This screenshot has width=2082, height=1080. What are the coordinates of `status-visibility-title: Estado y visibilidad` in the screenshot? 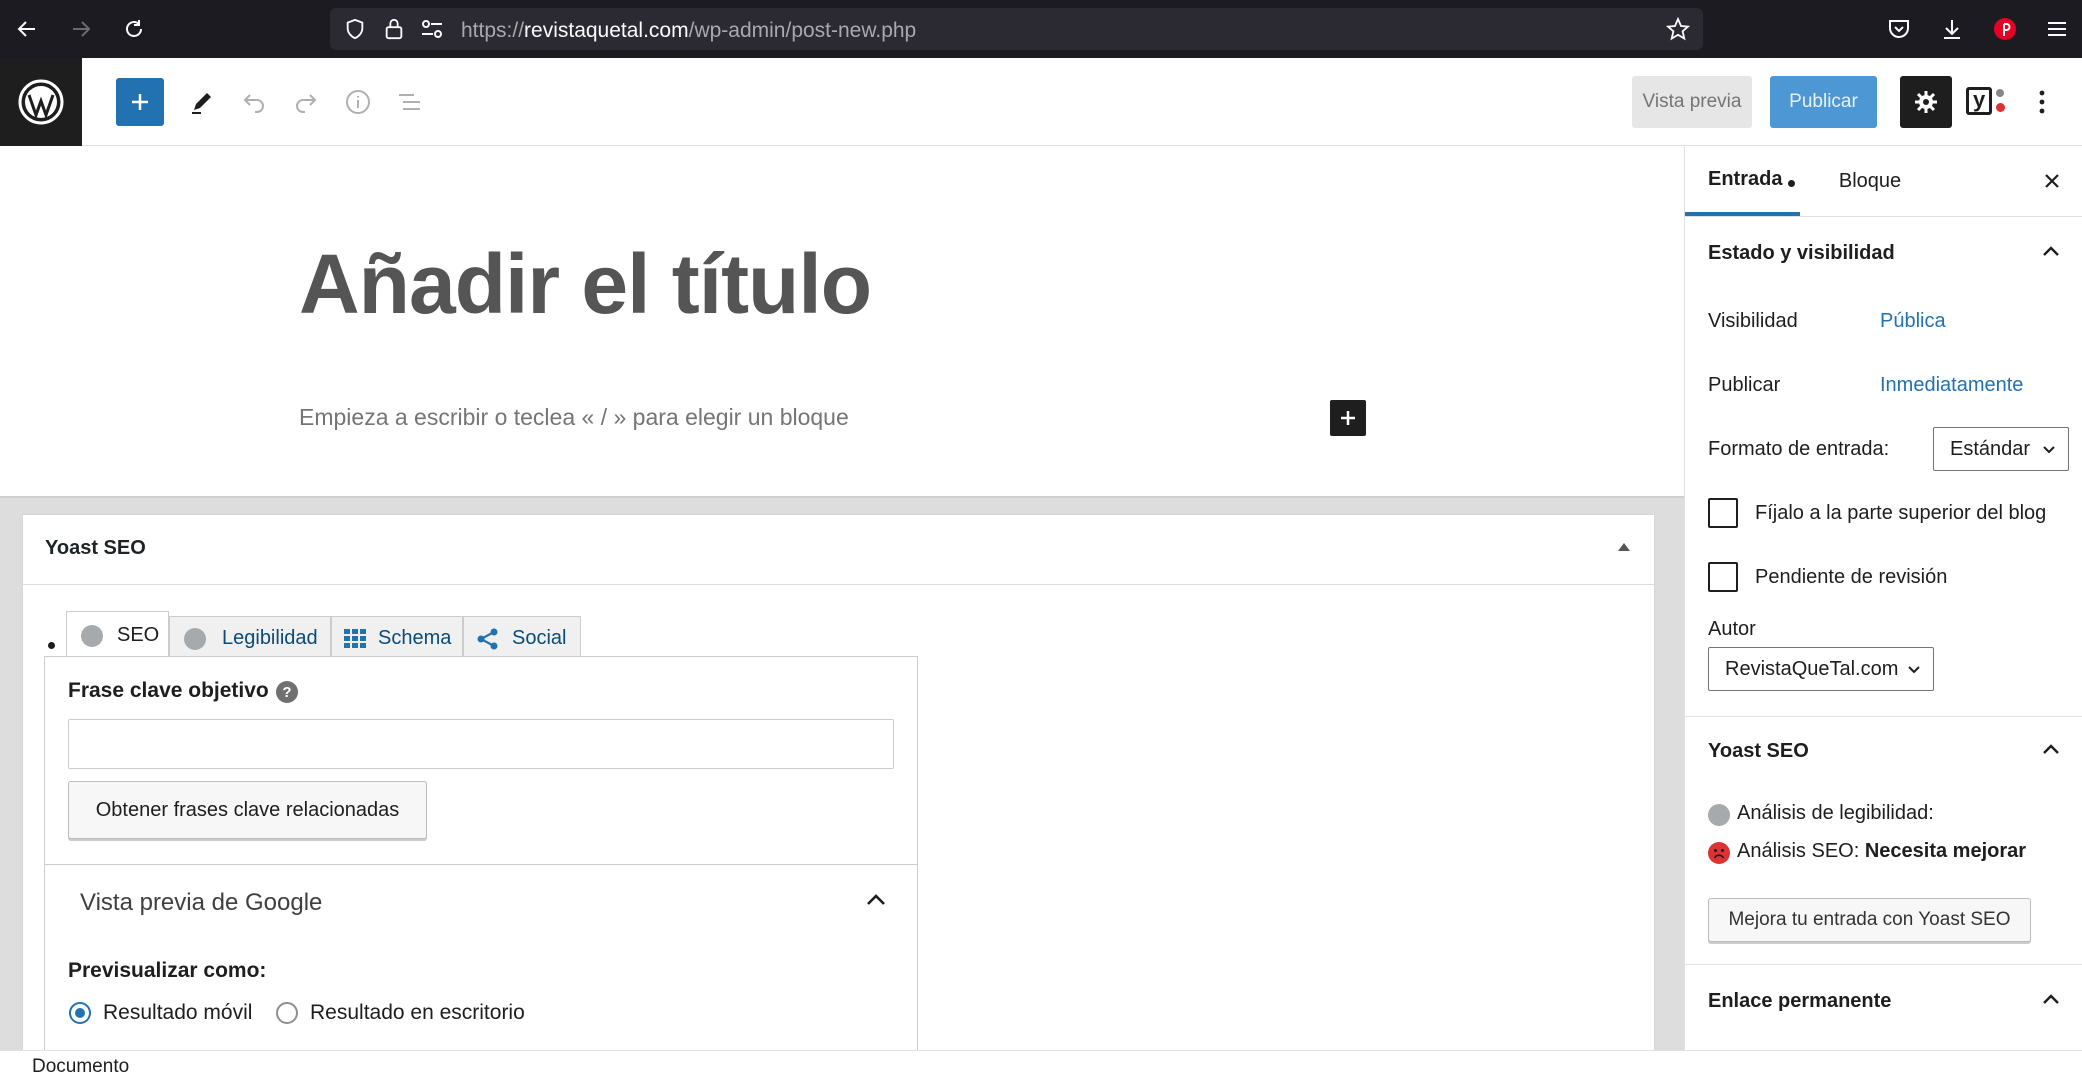 It's located at (1801, 253).